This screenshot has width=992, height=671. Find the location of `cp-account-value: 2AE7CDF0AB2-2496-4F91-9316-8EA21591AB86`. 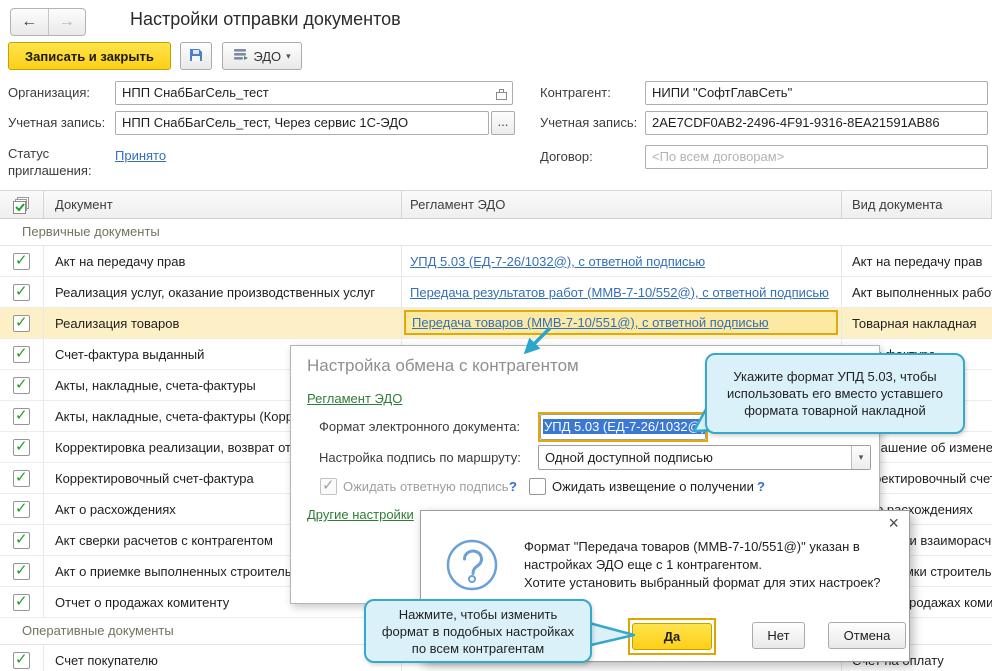

cp-account-value: 2AE7CDF0AB2-2496-4F91-9316-8EA21591AB86 is located at coordinates (796, 122).